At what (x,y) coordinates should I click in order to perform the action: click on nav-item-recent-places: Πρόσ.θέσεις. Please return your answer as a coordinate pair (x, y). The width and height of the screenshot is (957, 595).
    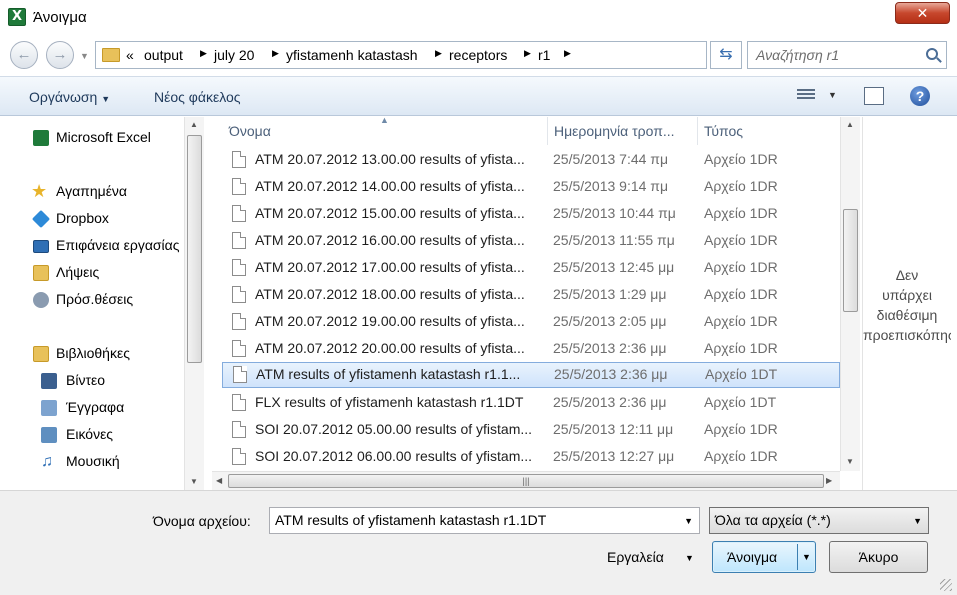
    Looking at the image, I should click on (92, 300).